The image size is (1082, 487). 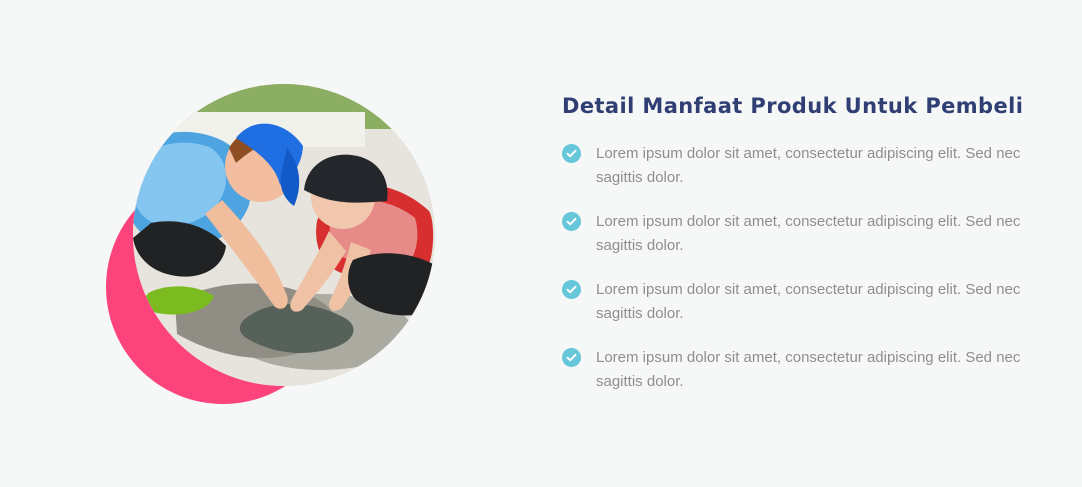 What do you see at coordinates (793, 106) in the screenshot?
I see `feature-title: Detail Manfaat Produk Untuk Pembeli` at bounding box center [793, 106].